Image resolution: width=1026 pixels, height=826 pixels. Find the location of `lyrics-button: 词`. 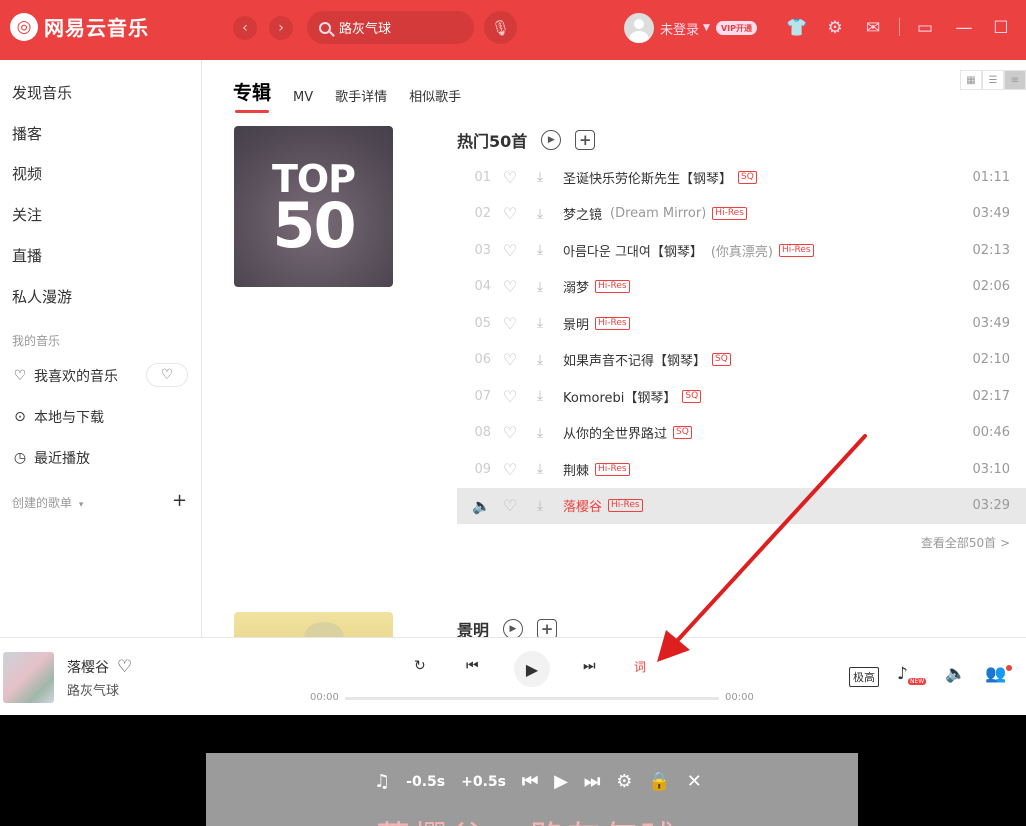

lyrics-button: 词 is located at coordinates (640, 666).